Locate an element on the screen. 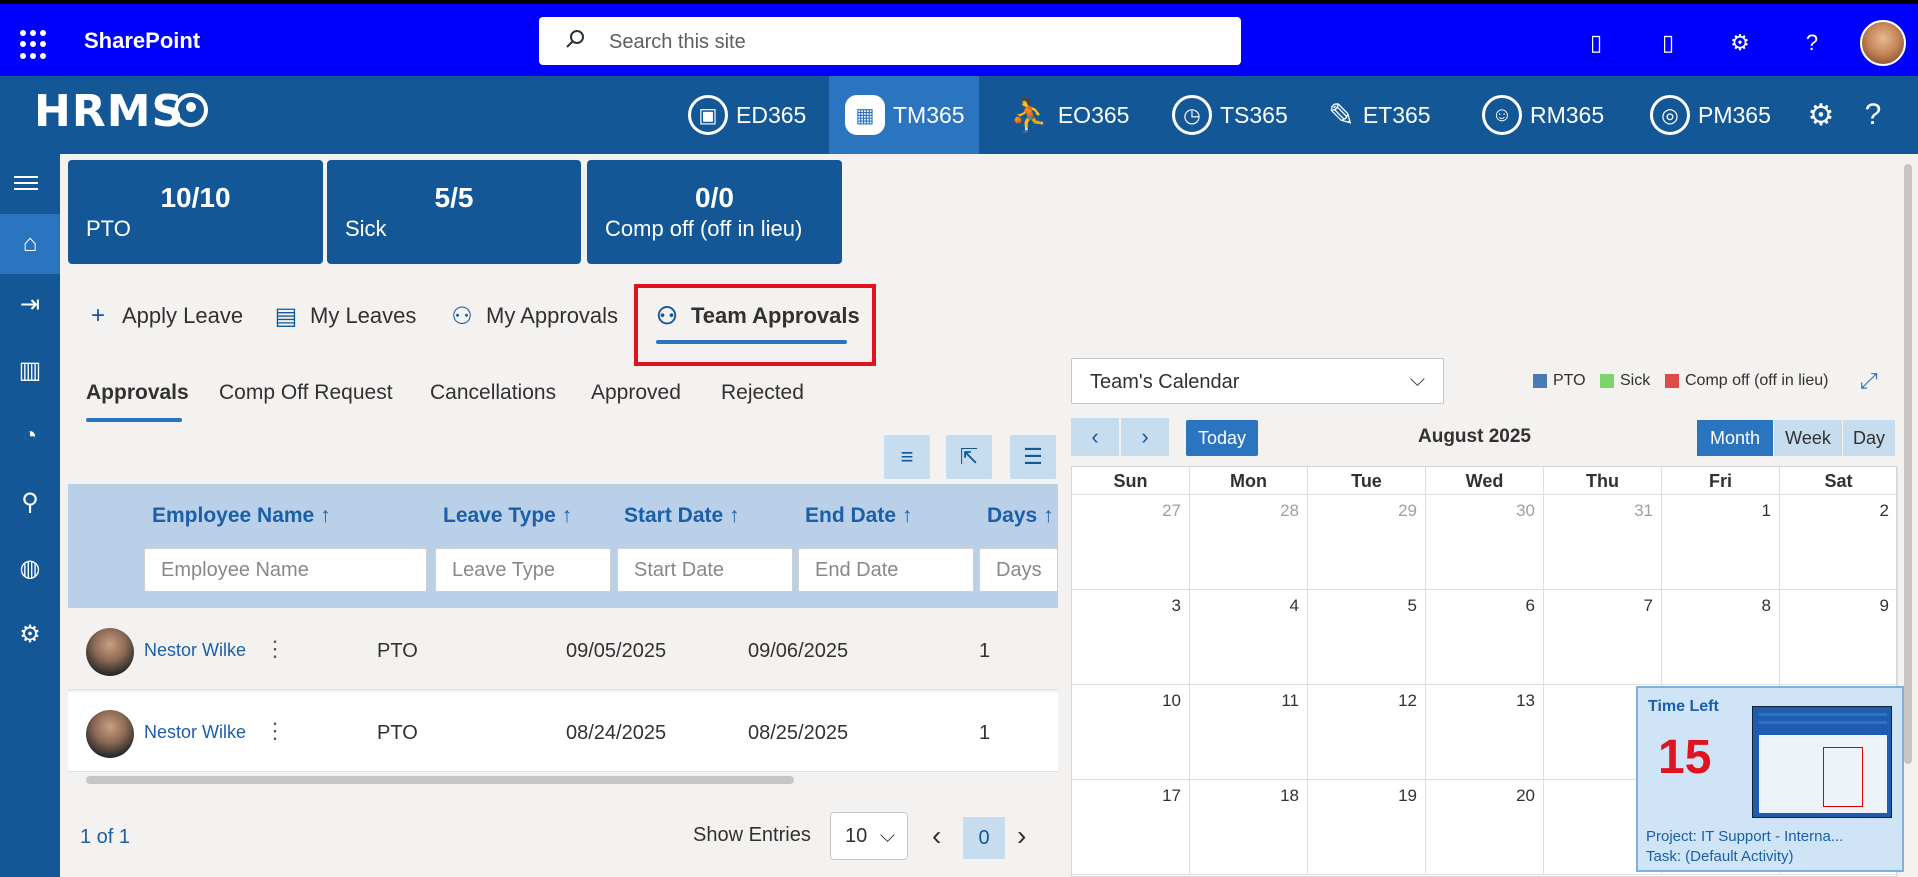  settings-icon: ⚙ is located at coordinates (1740, 43).